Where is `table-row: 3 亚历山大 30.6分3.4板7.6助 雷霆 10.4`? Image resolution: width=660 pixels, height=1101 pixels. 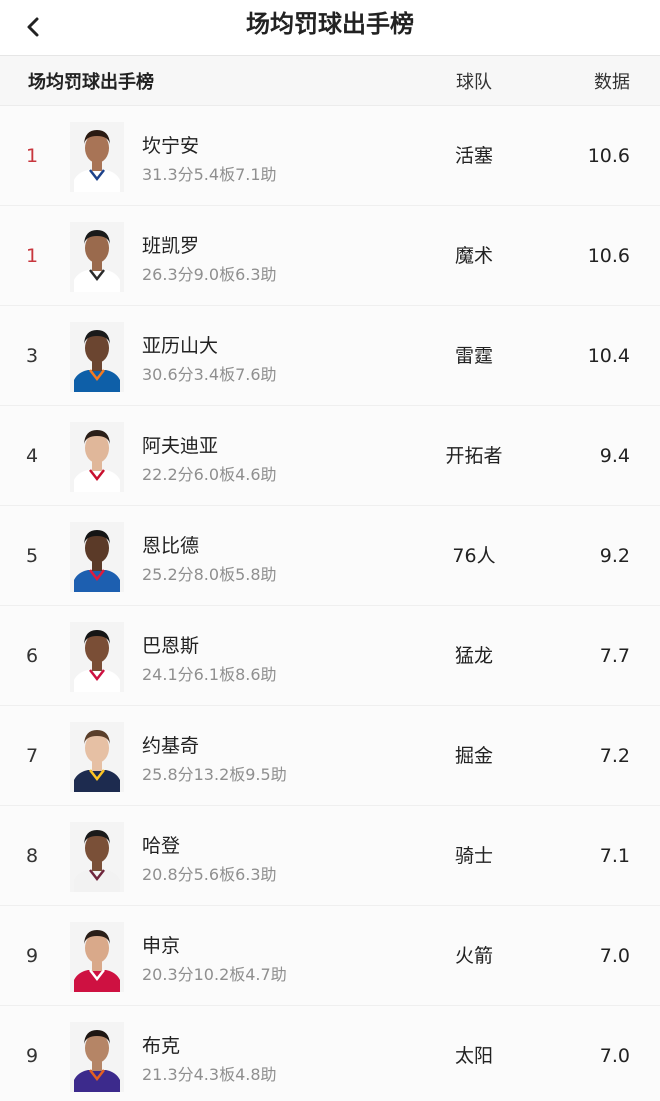
table-row: 3 亚历山大 30.6分3.4板7.6助 雷霆 10.4 is located at coordinates (330, 356).